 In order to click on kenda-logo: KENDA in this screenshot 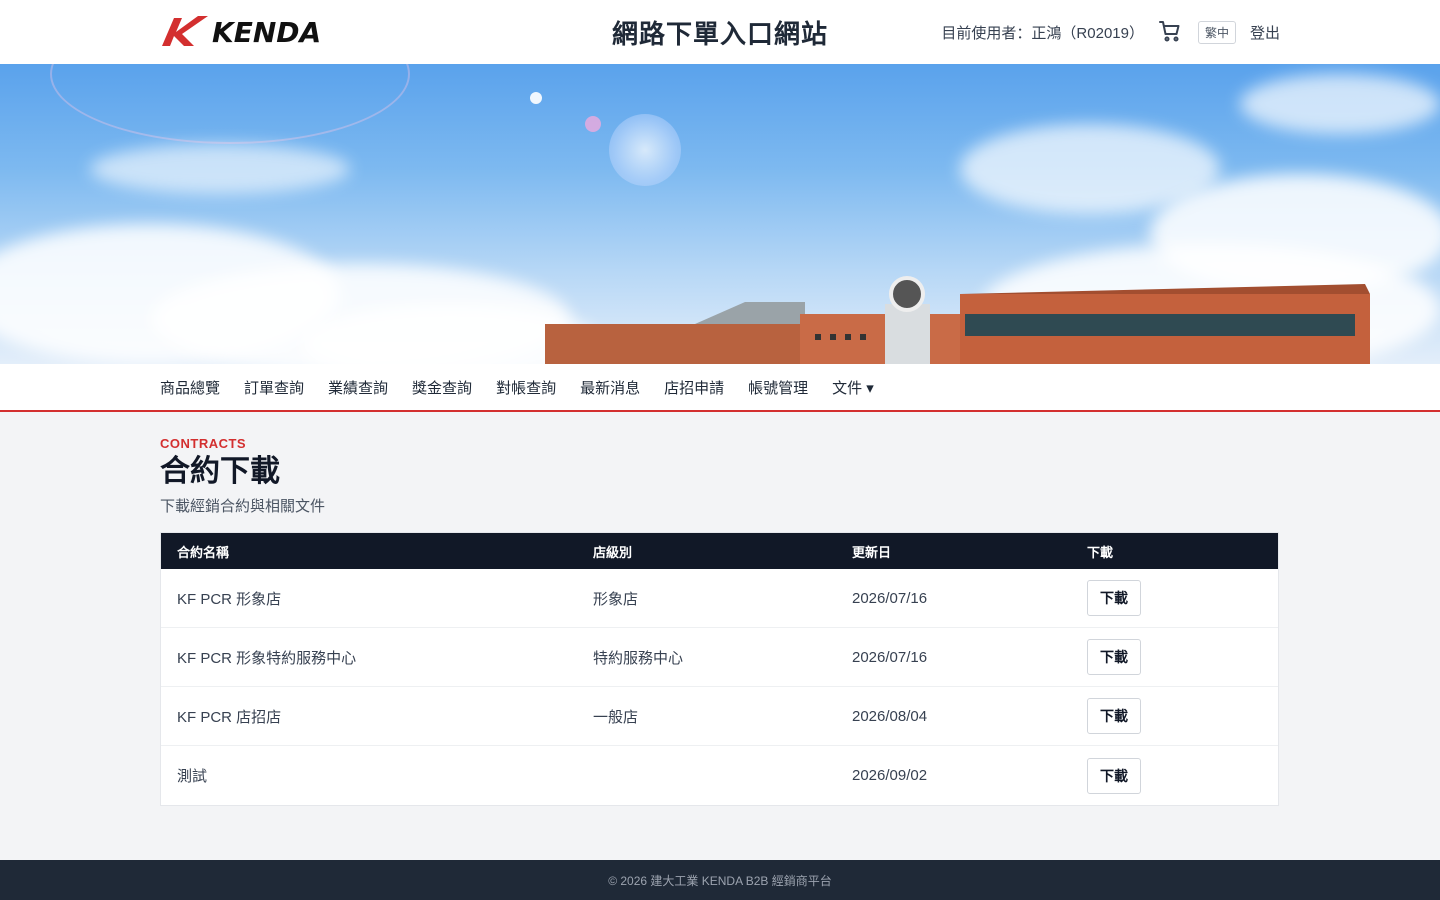, I will do `click(240, 32)`.